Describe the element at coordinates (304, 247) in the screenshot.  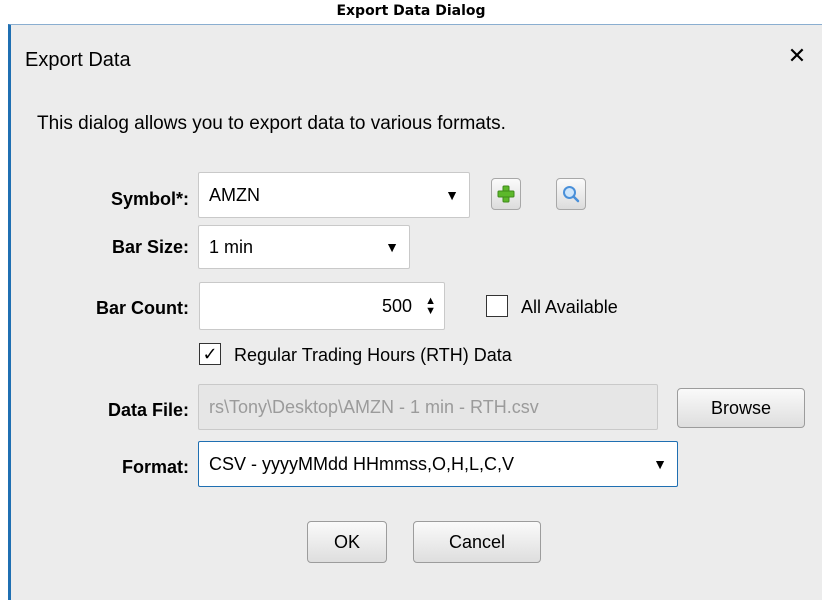
I see `bar-size-select: 1 min ▼` at that location.